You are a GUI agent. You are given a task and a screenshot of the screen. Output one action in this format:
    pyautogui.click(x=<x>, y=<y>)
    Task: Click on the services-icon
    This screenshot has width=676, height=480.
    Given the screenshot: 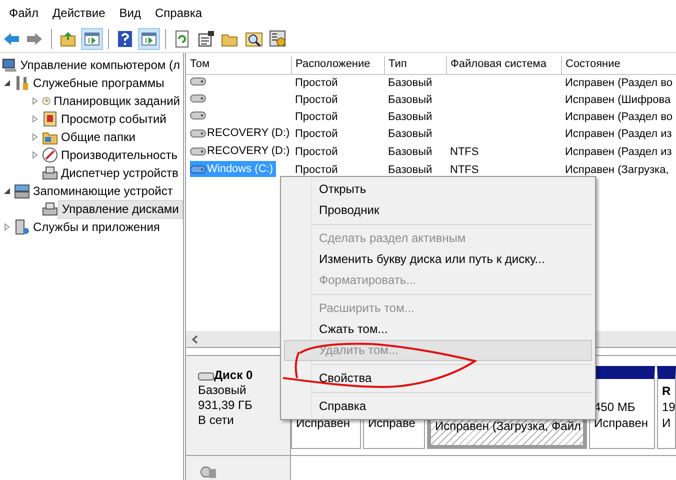 What is the action you would take?
    pyautogui.click(x=22, y=227)
    